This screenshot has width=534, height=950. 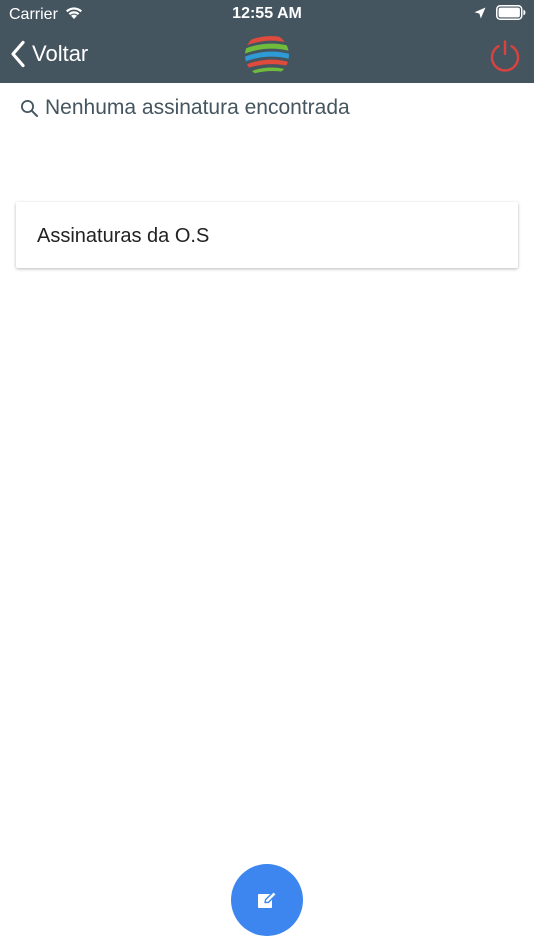 What do you see at coordinates (480, 13) in the screenshot?
I see `location-arrow-icon` at bounding box center [480, 13].